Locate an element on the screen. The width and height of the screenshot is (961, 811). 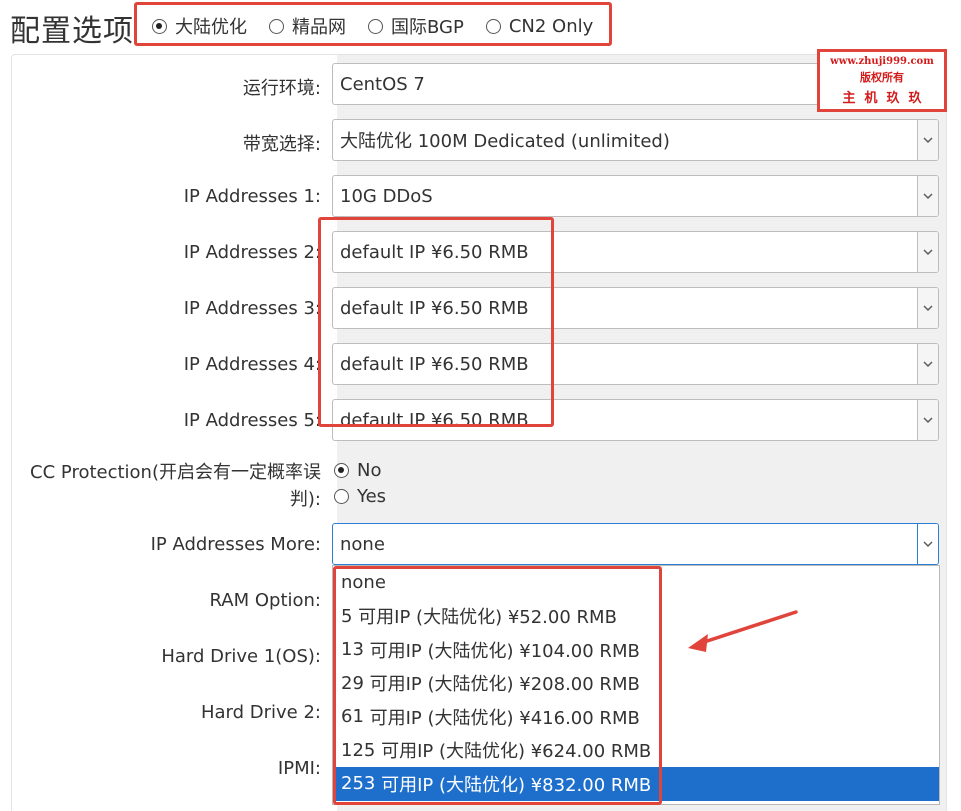
watermark-stamp: www.zhuji999.com 版权所有 主机玖玖 is located at coordinates (882, 80).